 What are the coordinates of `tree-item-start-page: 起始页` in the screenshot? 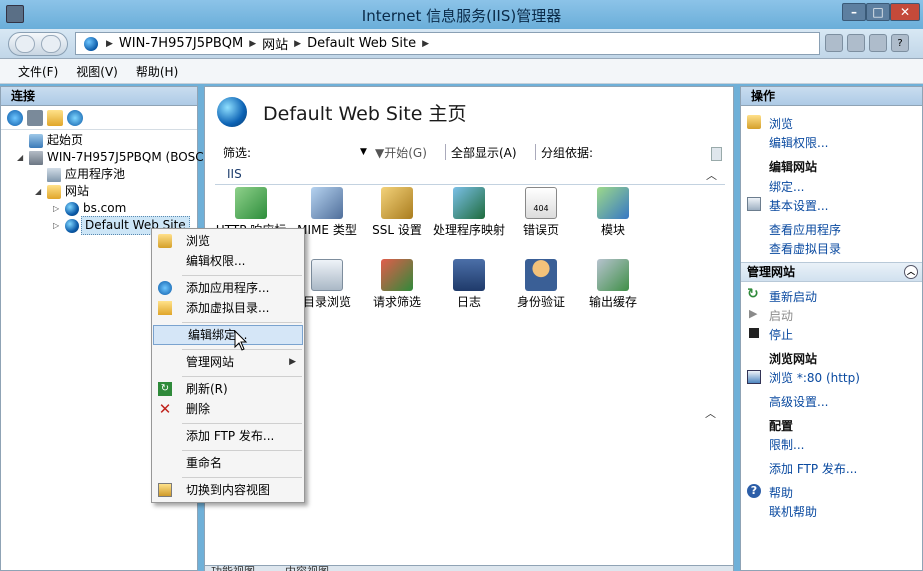 It's located at (99, 140).